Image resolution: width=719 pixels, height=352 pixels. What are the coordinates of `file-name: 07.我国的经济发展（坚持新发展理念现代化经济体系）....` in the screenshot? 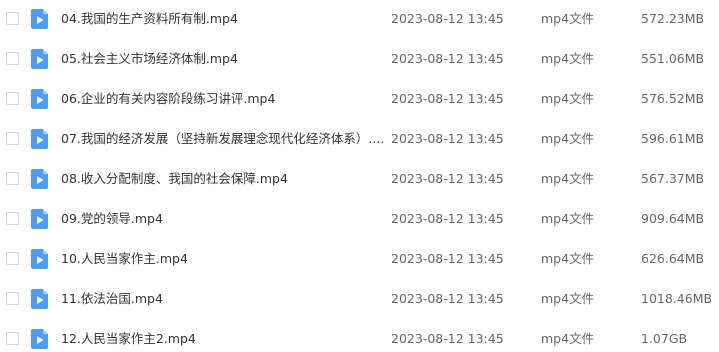 It's located at (222, 139).